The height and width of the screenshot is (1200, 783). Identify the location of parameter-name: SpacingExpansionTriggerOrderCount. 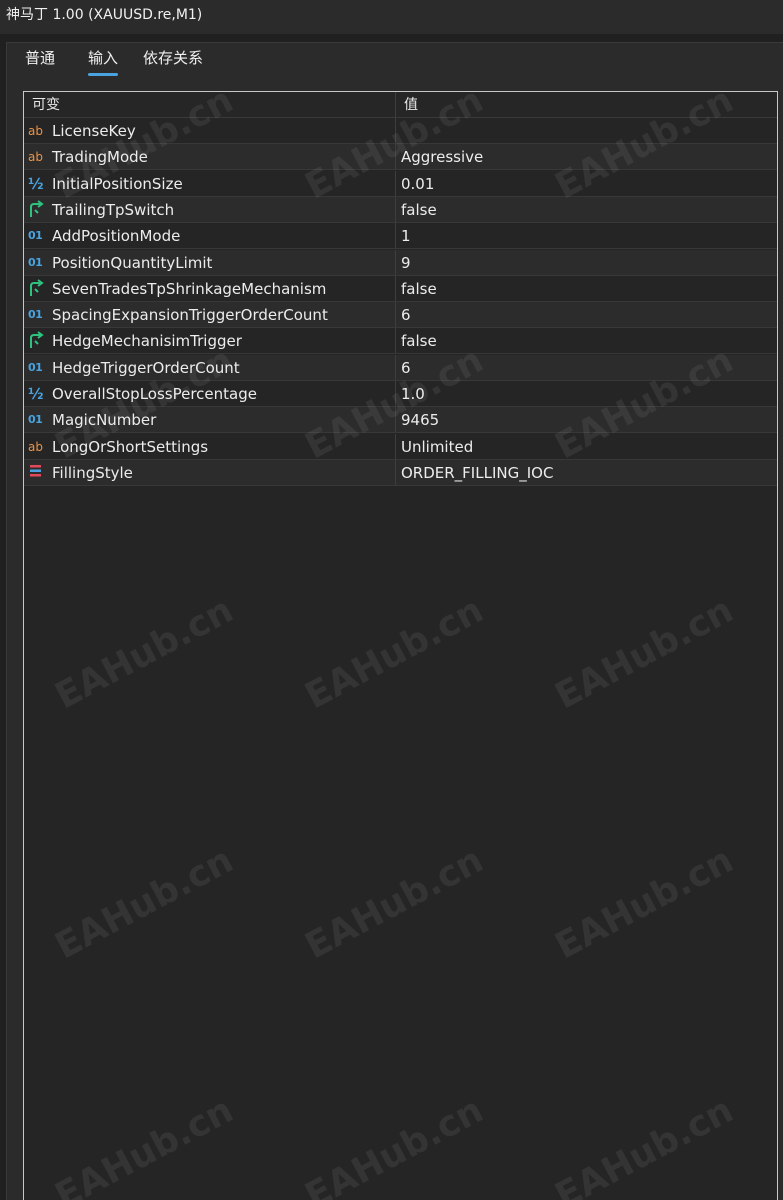
(190, 315).